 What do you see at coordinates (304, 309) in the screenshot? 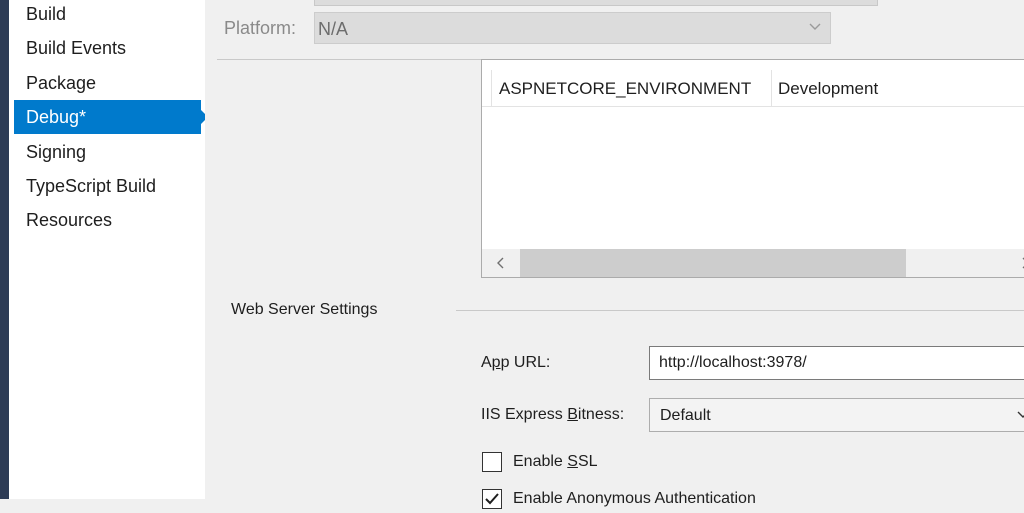
I see `web-server-settings-heading: Web Server Settings` at bounding box center [304, 309].